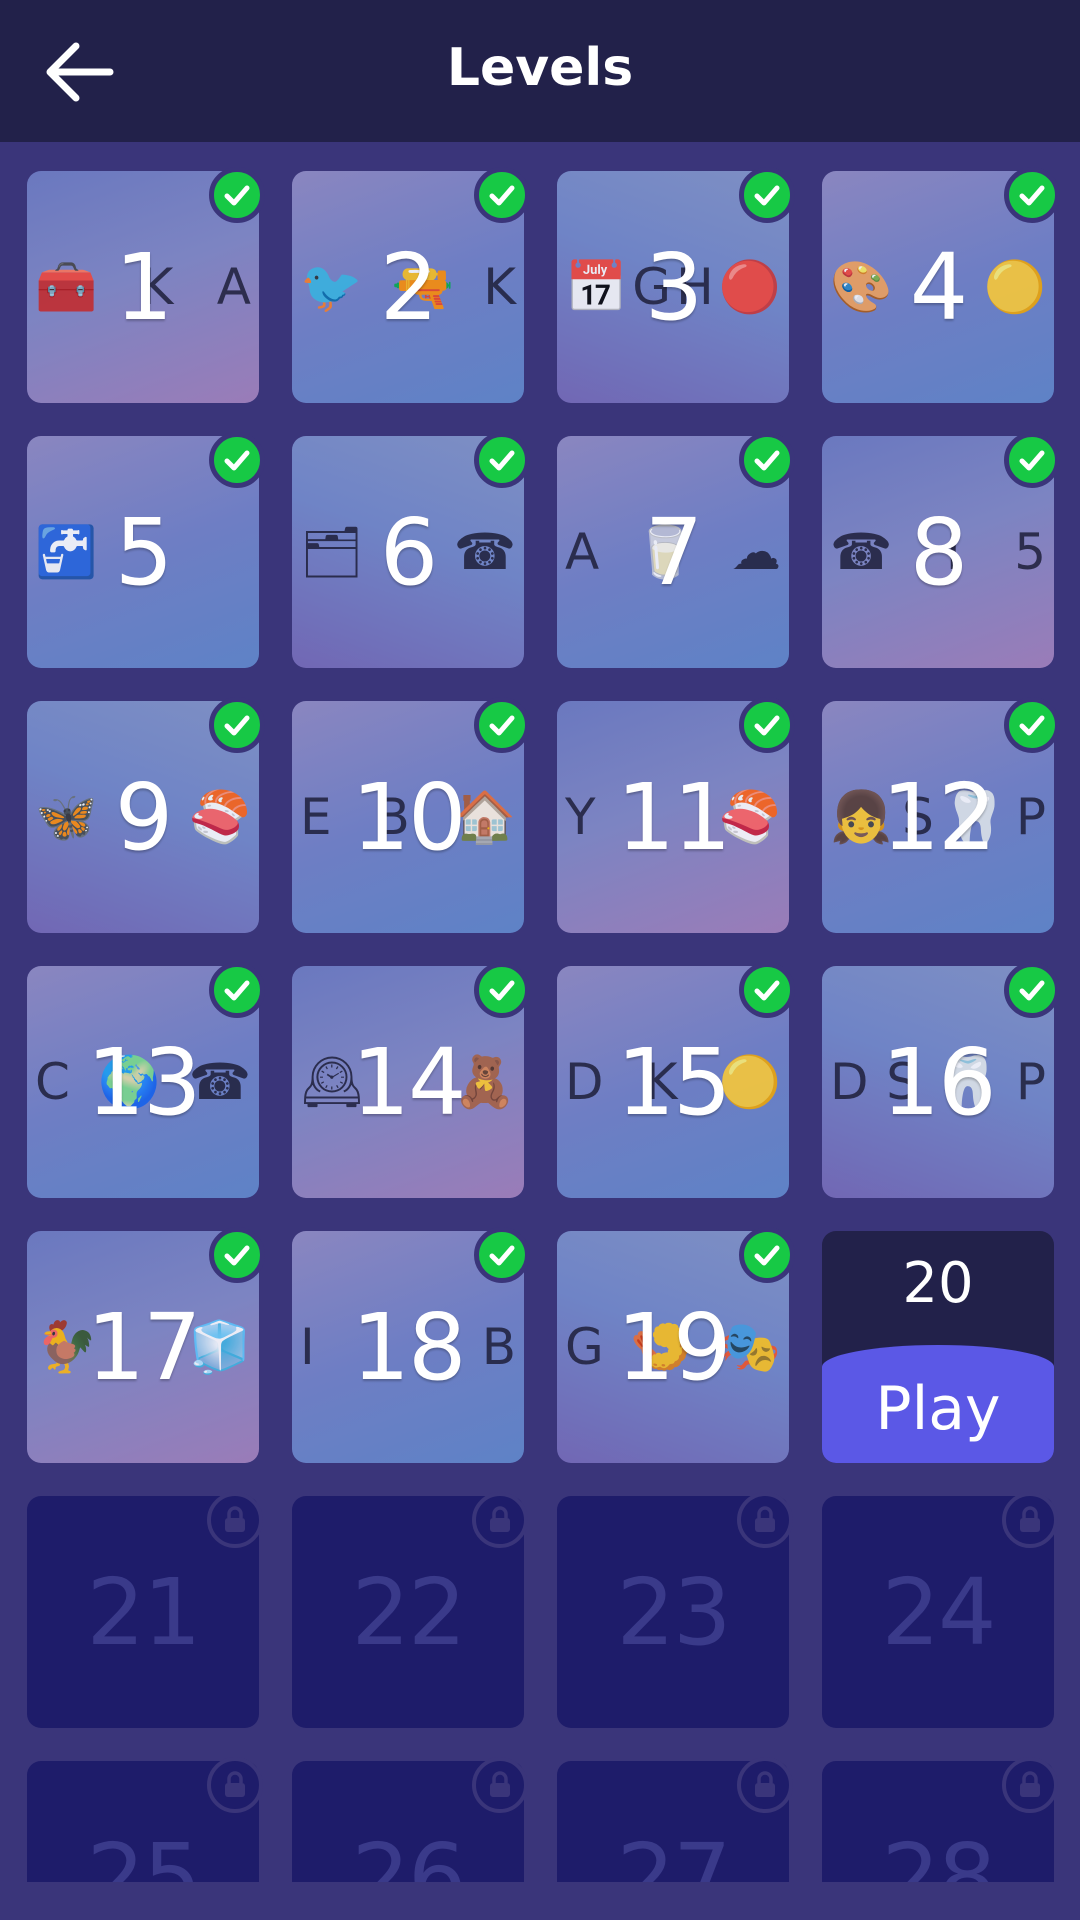  Describe the element at coordinates (146, 1345) in the screenshot. I see `level-tile-17: 🐓 🧊 17` at that location.